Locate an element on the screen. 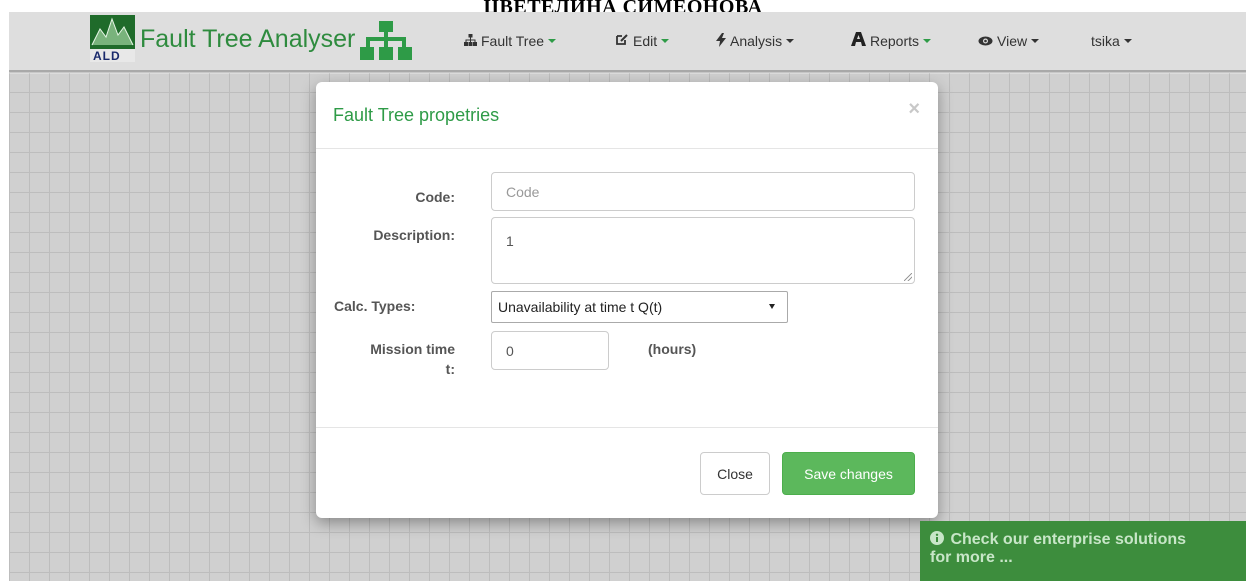 This screenshot has height=581, width=1246. calc-types-select: Unavailability at time t Q(t) is located at coordinates (639, 307).